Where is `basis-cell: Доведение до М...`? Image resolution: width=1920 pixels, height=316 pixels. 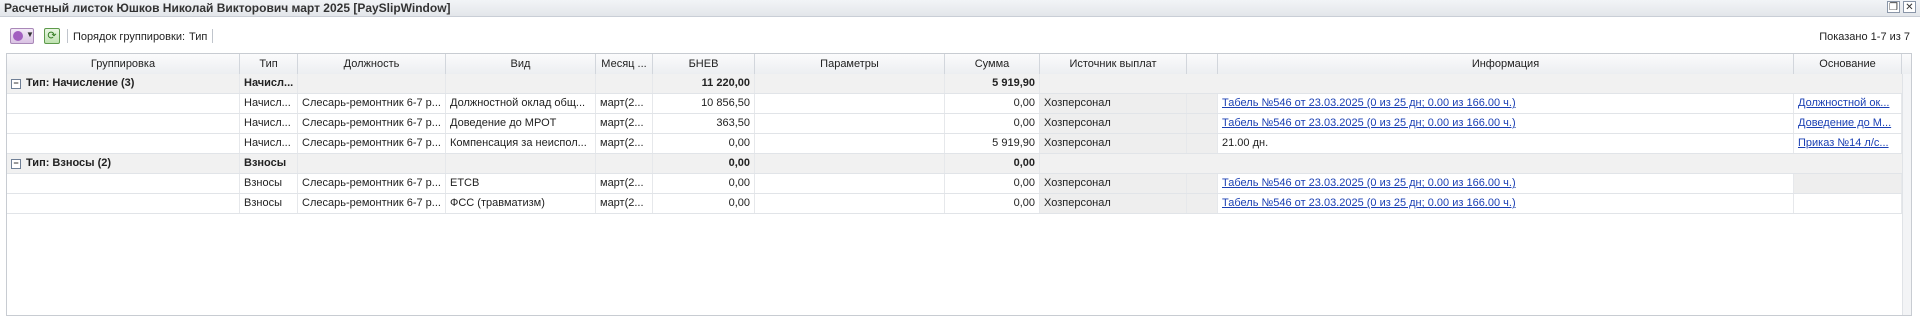 basis-cell: Доведение до М... is located at coordinates (1848, 123).